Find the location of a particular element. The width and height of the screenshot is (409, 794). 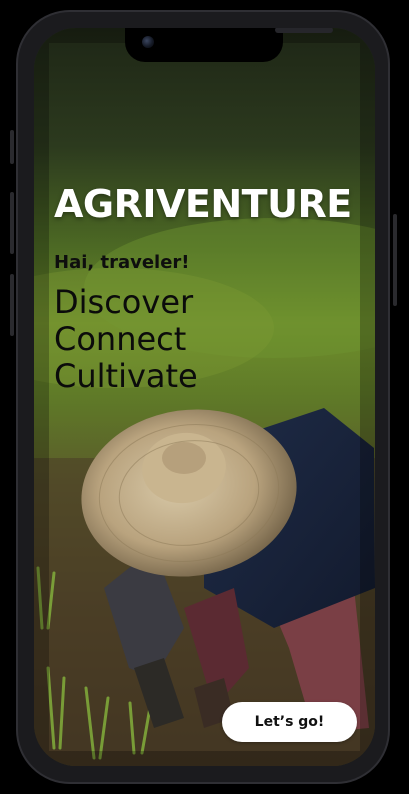

tagline-line-3: Cultivate is located at coordinates (126, 376).